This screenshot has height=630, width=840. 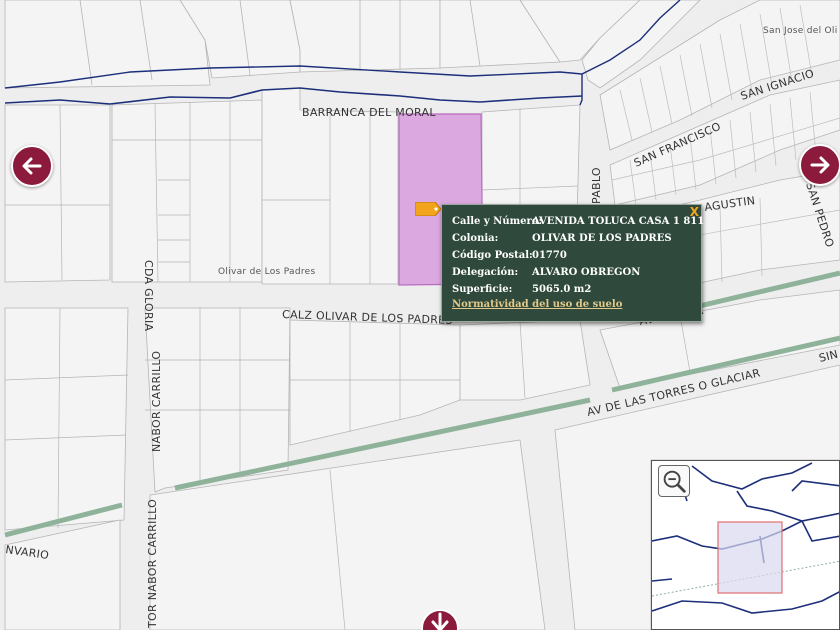 I want to click on popup-row-colonia: Colonia: OLIVAR DE LOS PADRES, so click(x=571, y=238).